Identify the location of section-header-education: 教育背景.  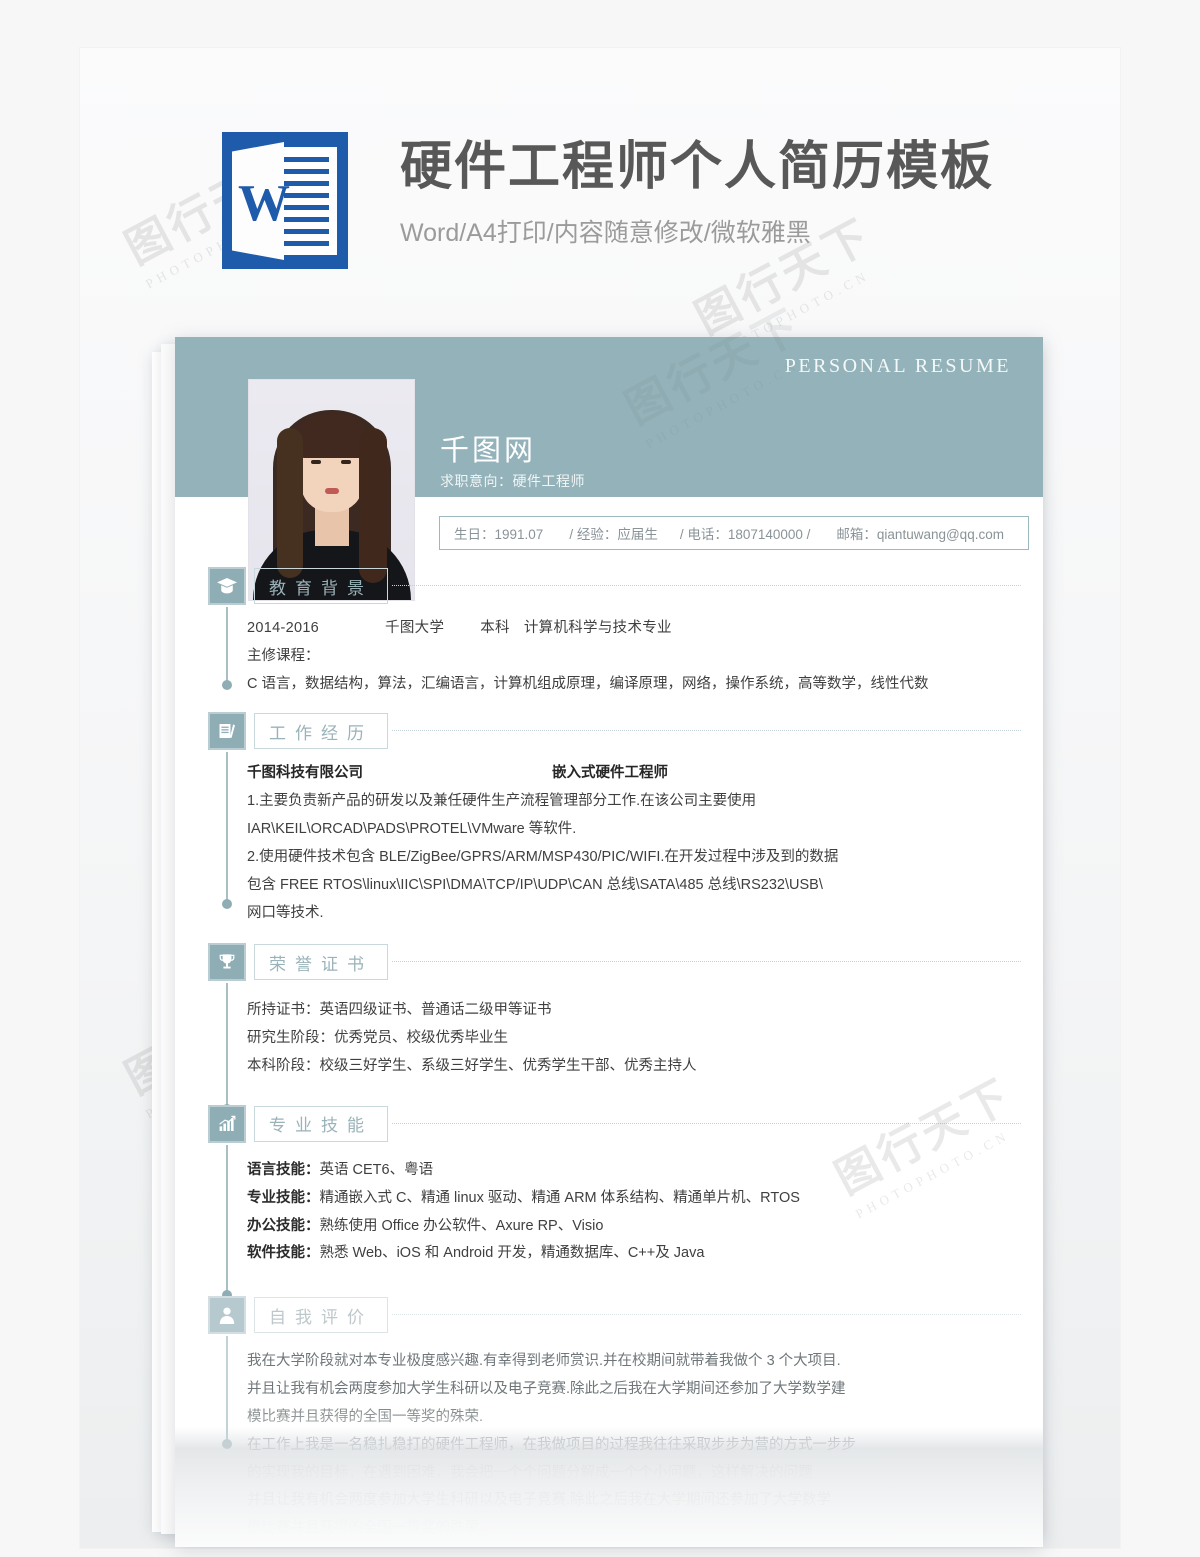
(625, 586).